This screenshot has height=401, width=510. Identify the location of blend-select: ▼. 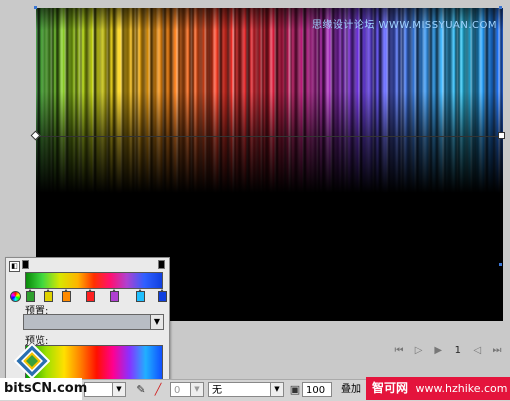
(105, 389).